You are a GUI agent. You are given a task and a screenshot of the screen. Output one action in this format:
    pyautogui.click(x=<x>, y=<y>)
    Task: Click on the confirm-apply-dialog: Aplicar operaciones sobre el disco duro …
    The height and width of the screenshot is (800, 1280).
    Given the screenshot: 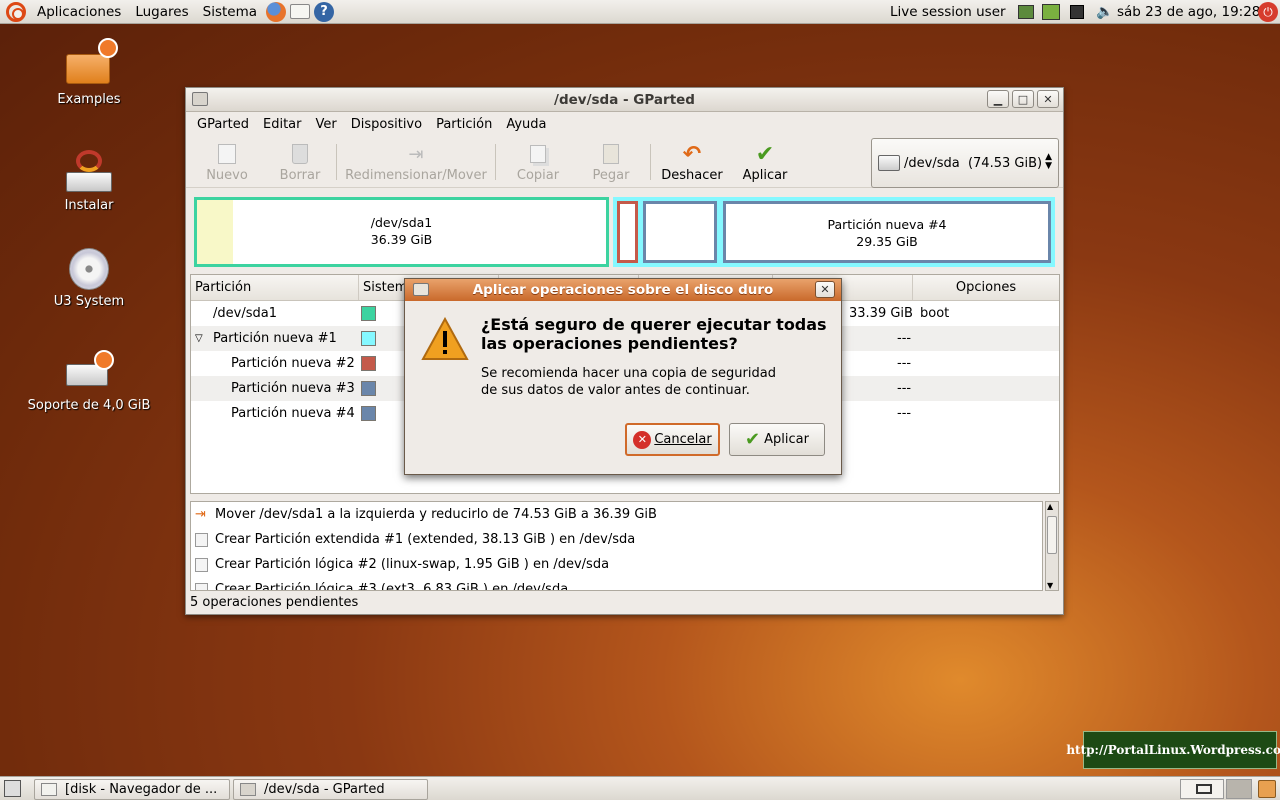 What is the action you would take?
    pyautogui.click(x=623, y=376)
    